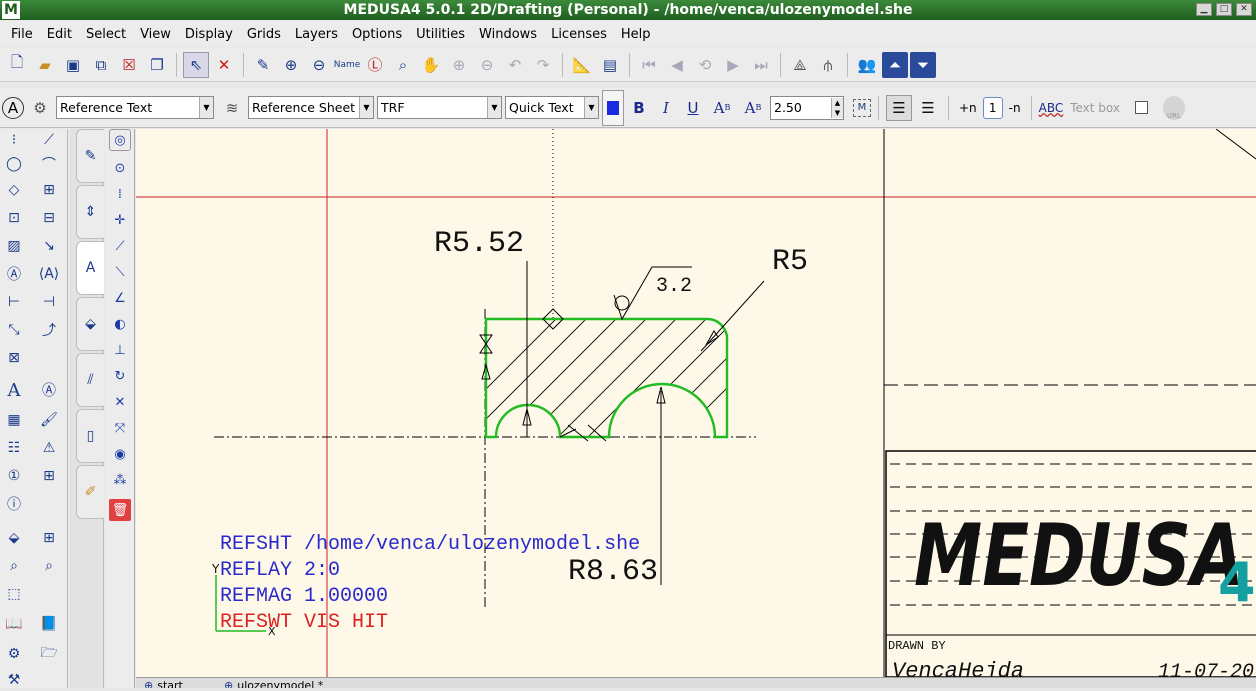 The width and height of the screenshot is (1256, 691). I want to click on select-pointer-icon: ⇖, so click(196, 64).